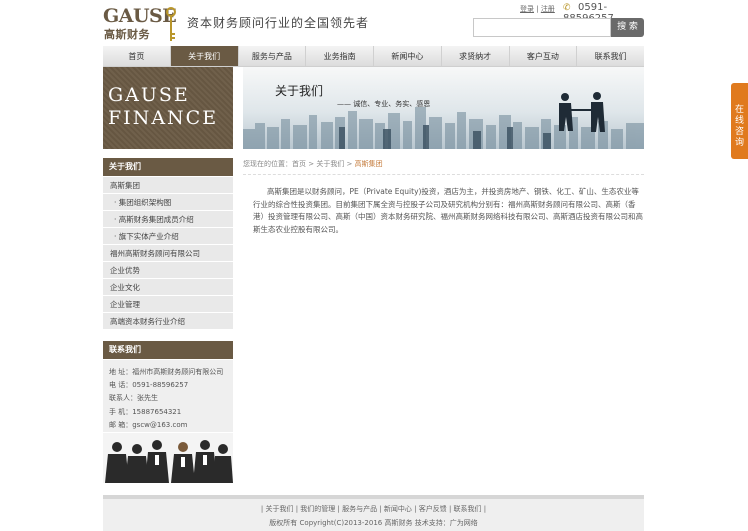 This screenshot has height=531, width=748. I want to click on breadcrumb: 您现在的位置：首页 > 关于我们 > 高斯集团, so click(443, 167).